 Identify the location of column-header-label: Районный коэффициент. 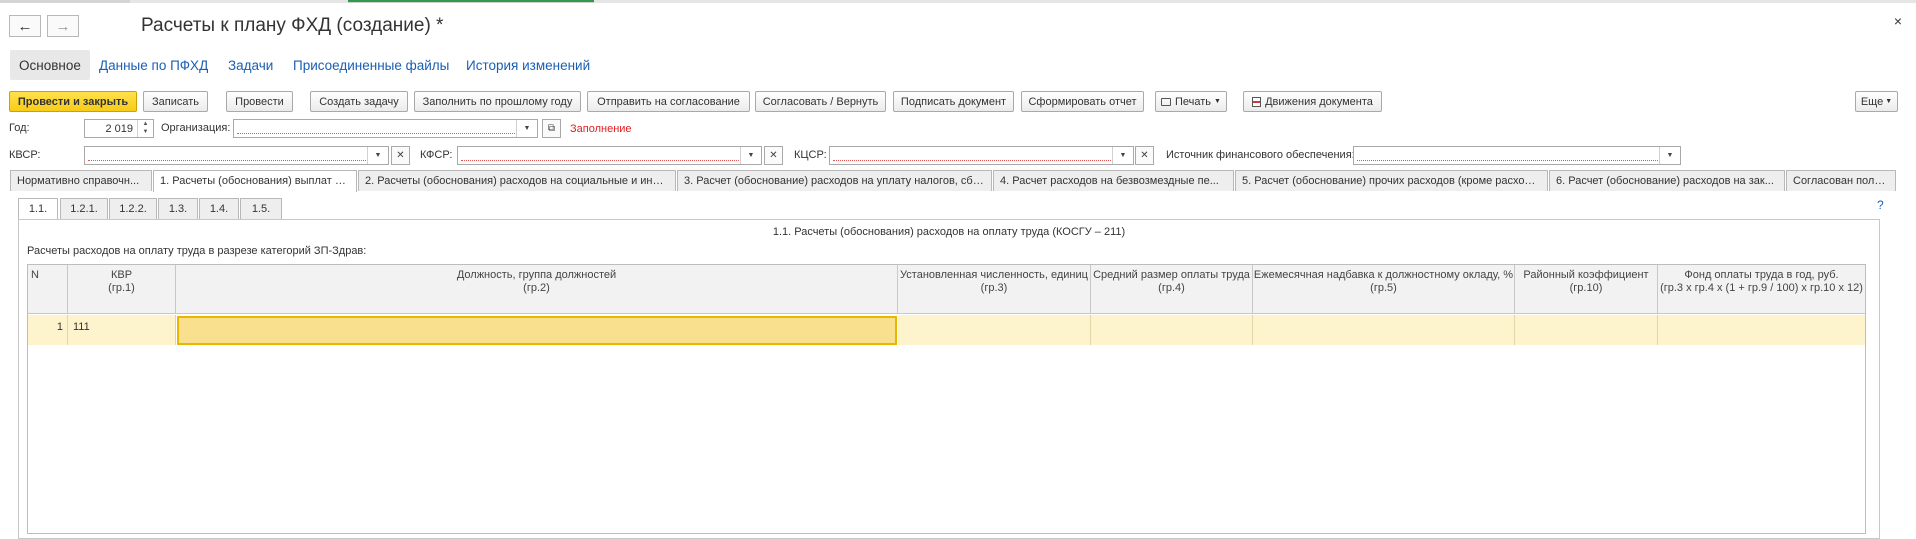
(1586, 275).